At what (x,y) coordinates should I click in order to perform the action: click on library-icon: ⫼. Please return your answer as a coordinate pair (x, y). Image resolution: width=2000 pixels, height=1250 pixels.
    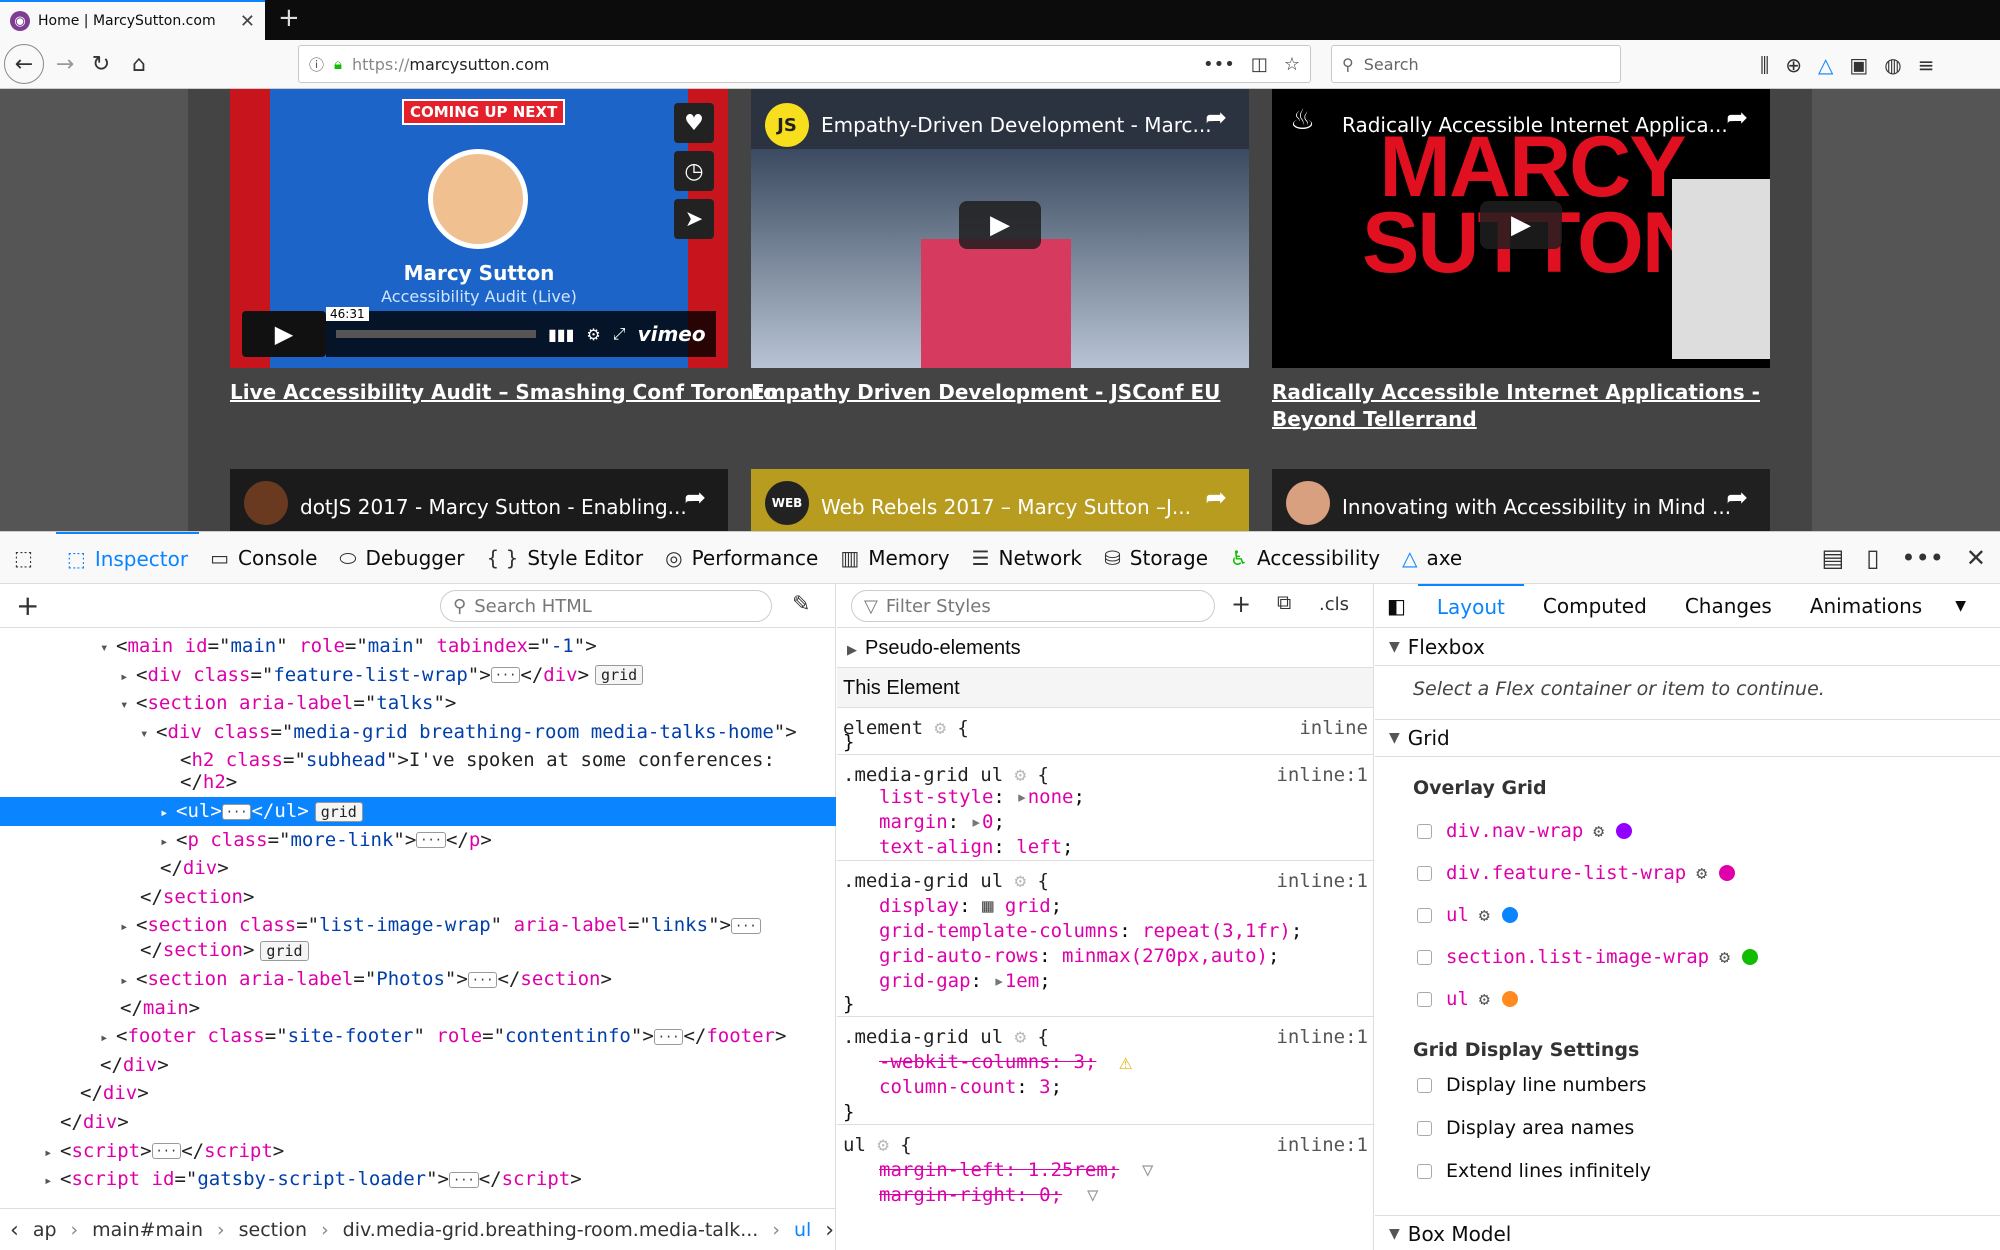
    Looking at the image, I should click on (1764, 65).